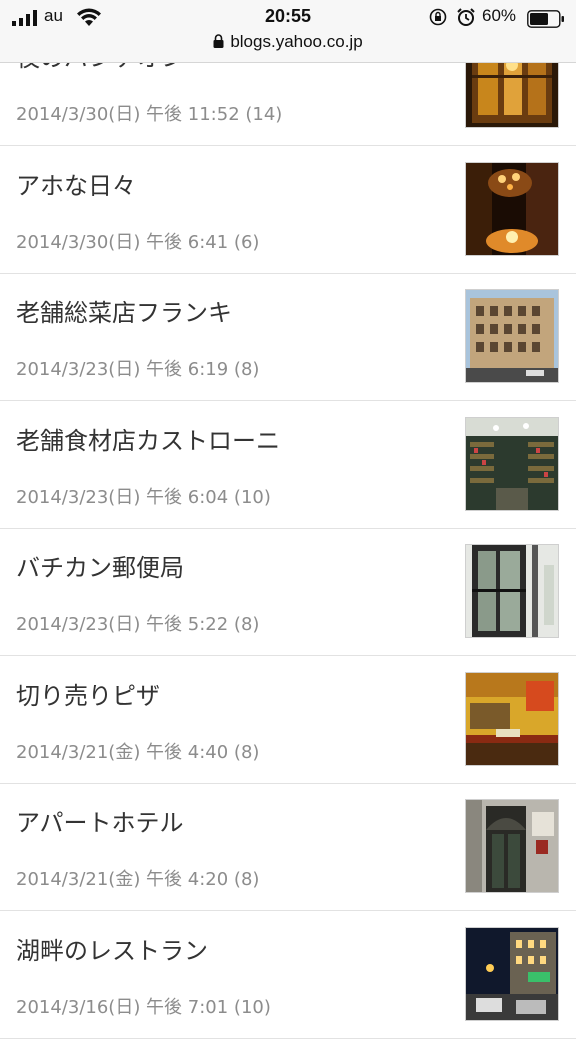 The width and height of the screenshot is (576, 1039). What do you see at coordinates (138, 242) in the screenshot?
I see `post-date: 2014/3/30(日) 午後 6:41 (6)` at bounding box center [138, 242].